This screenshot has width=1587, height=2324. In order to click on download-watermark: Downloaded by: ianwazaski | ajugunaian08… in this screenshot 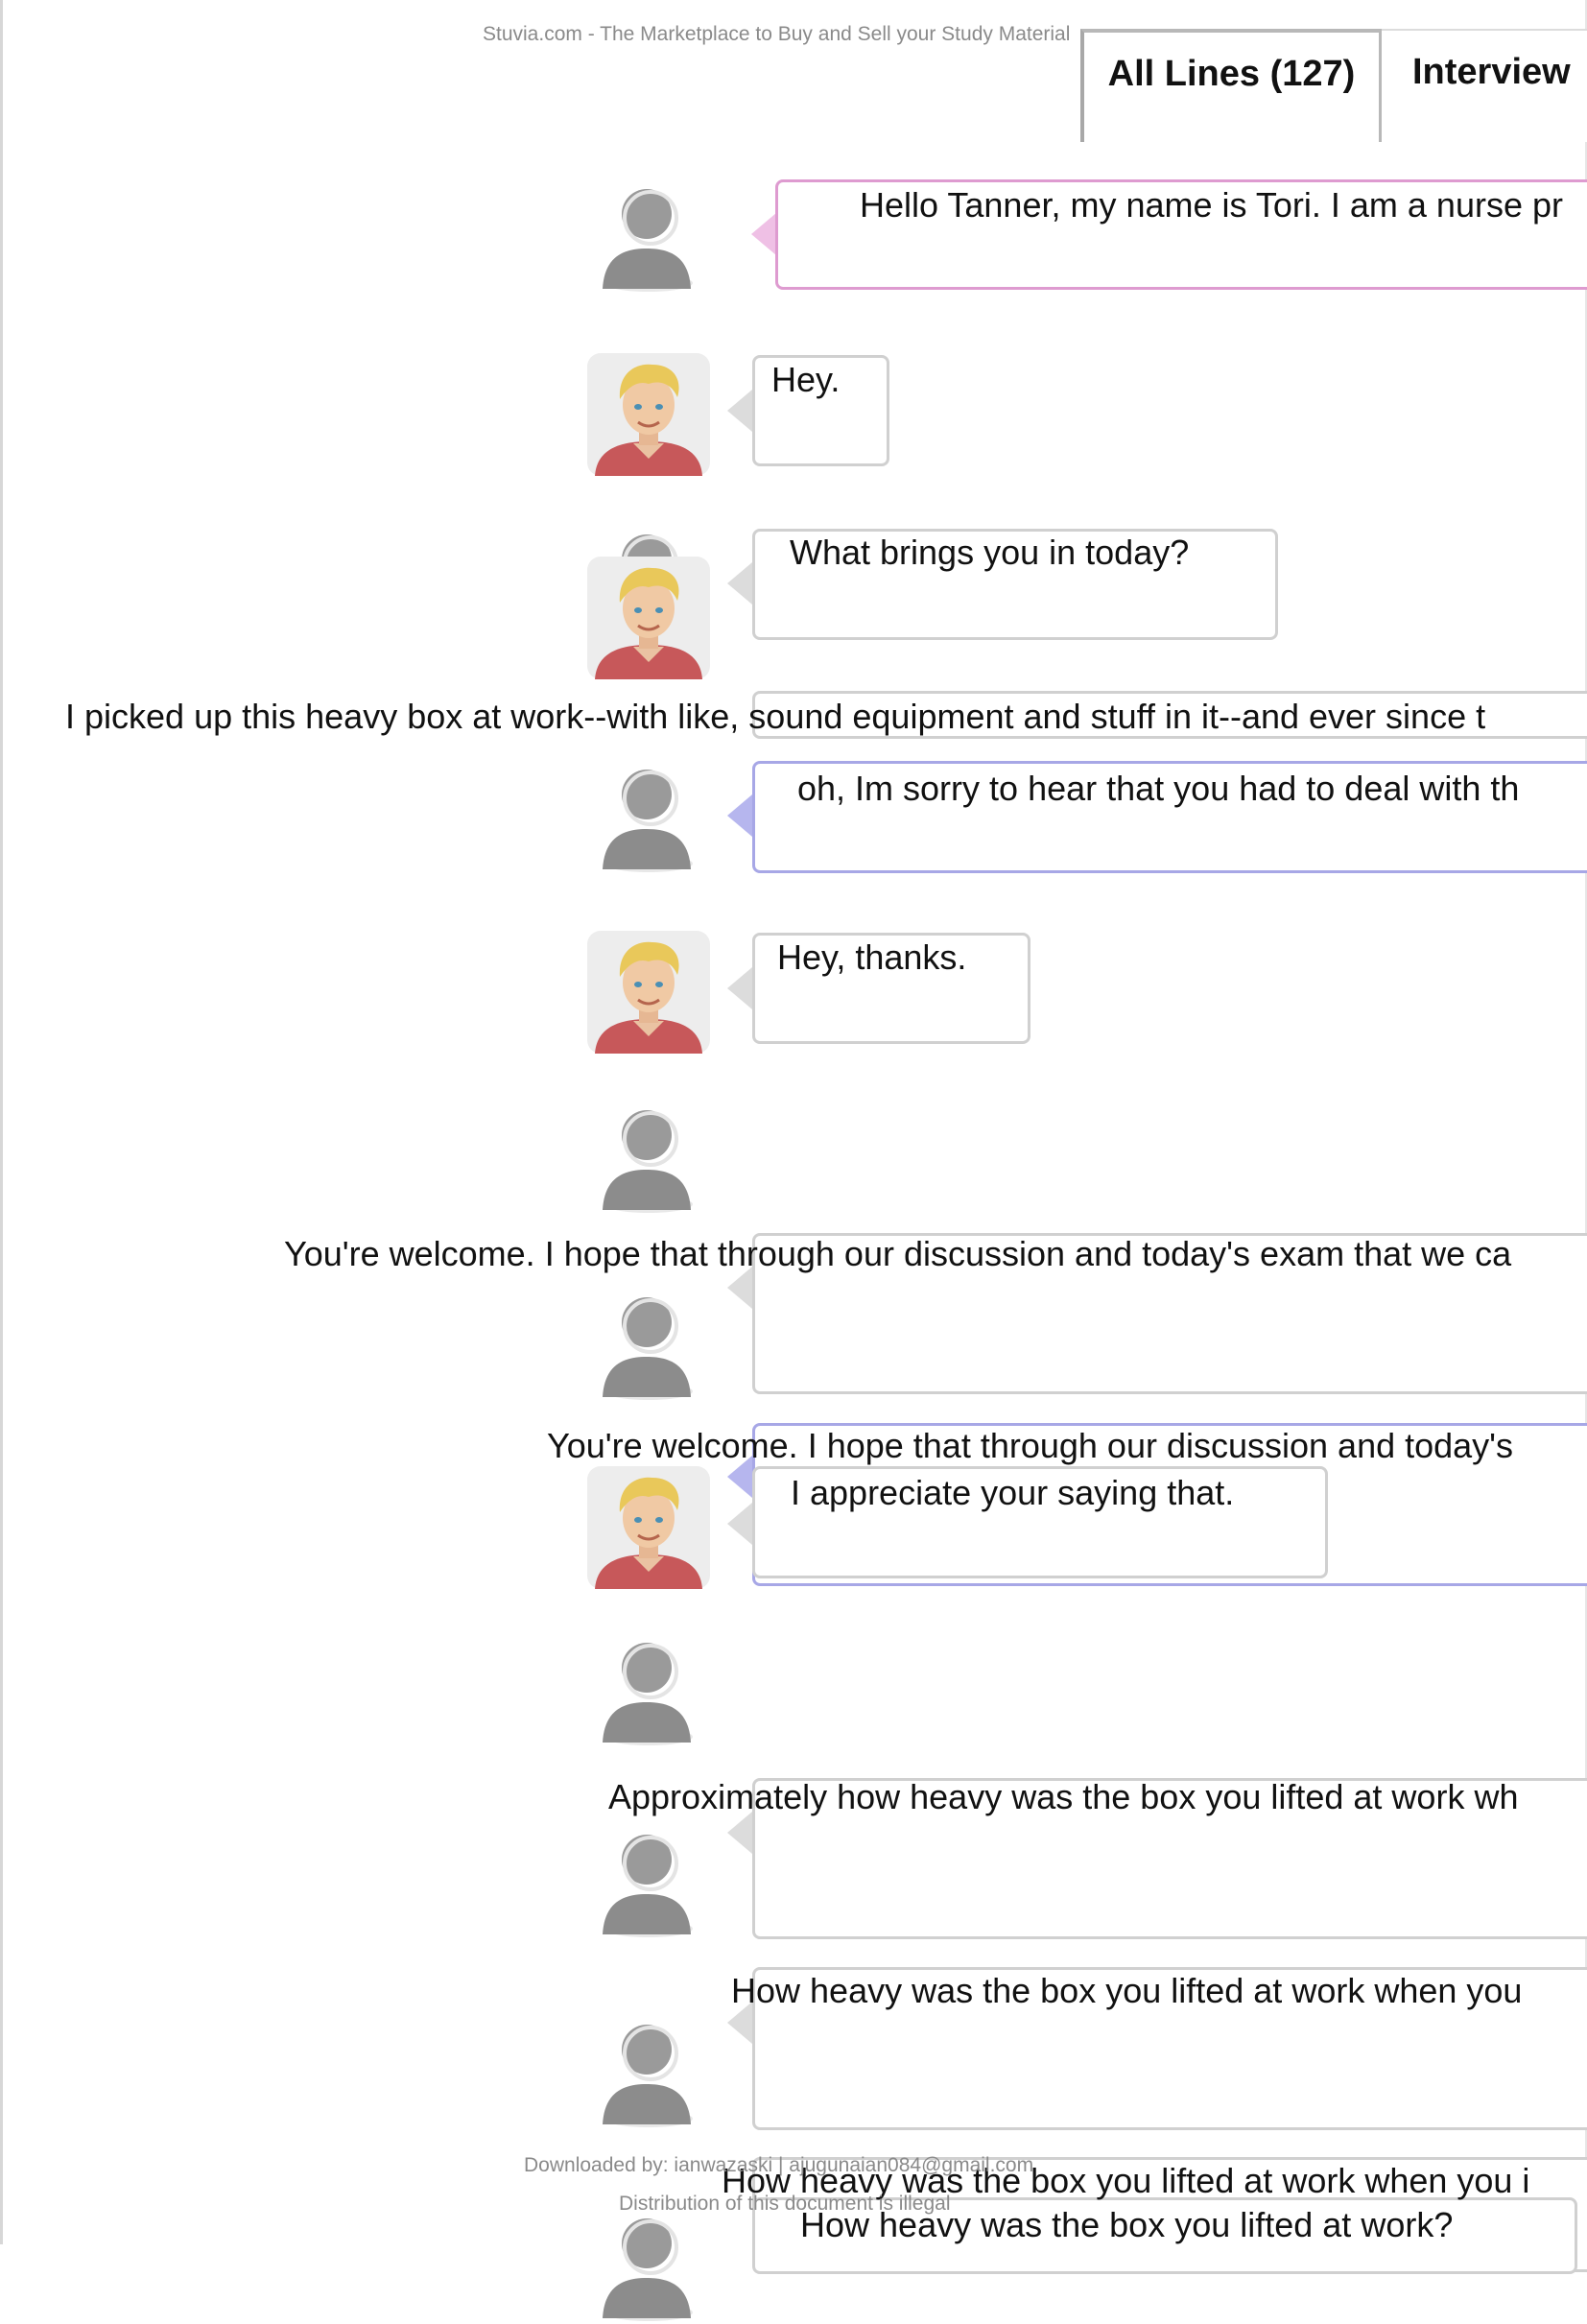, I will do `click(779, 2165)`.